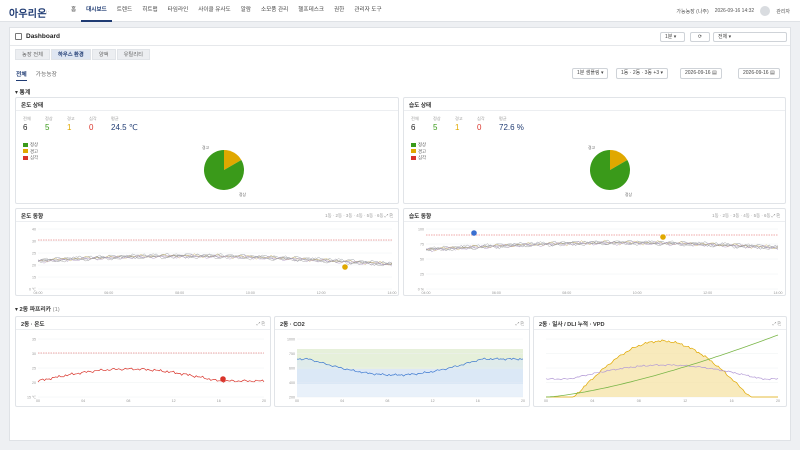  What do you see at coordinates (149, 11) in the screenshot?
I see `nav-item: 히트맵` at bounding box center [149, 11].